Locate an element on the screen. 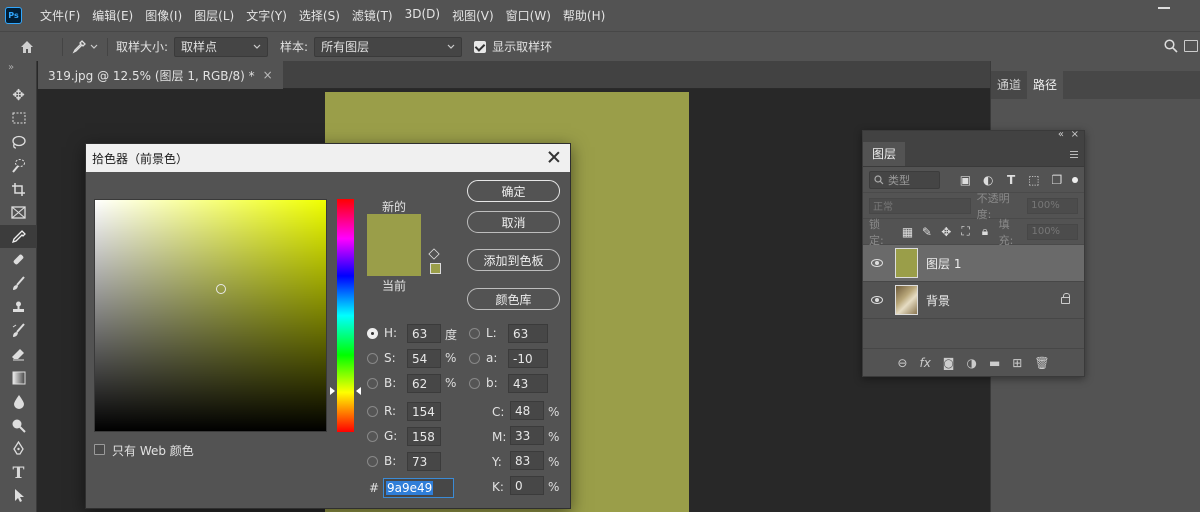 This screenshot has width=1200, height=512. radio-b is located at coordinates (372, 383).